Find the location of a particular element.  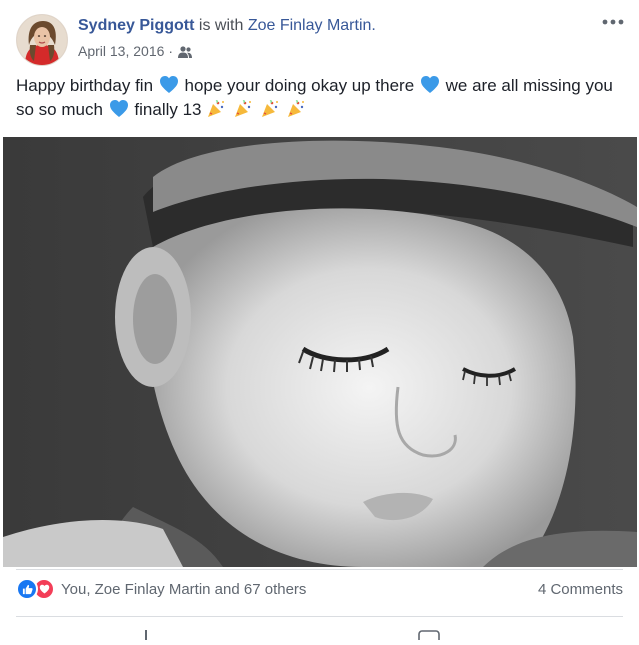

post-meta: April 13, 2016 · is located at coordinates (135, 51).